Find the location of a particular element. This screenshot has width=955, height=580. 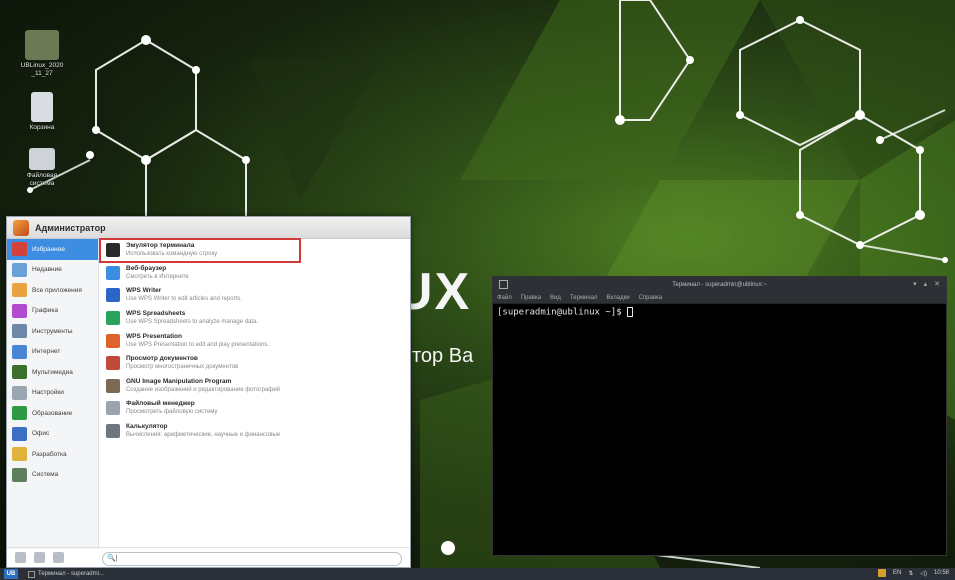

system-tray: EN ⇅ ◁) 10:58 is located at coordinates (913, 573).